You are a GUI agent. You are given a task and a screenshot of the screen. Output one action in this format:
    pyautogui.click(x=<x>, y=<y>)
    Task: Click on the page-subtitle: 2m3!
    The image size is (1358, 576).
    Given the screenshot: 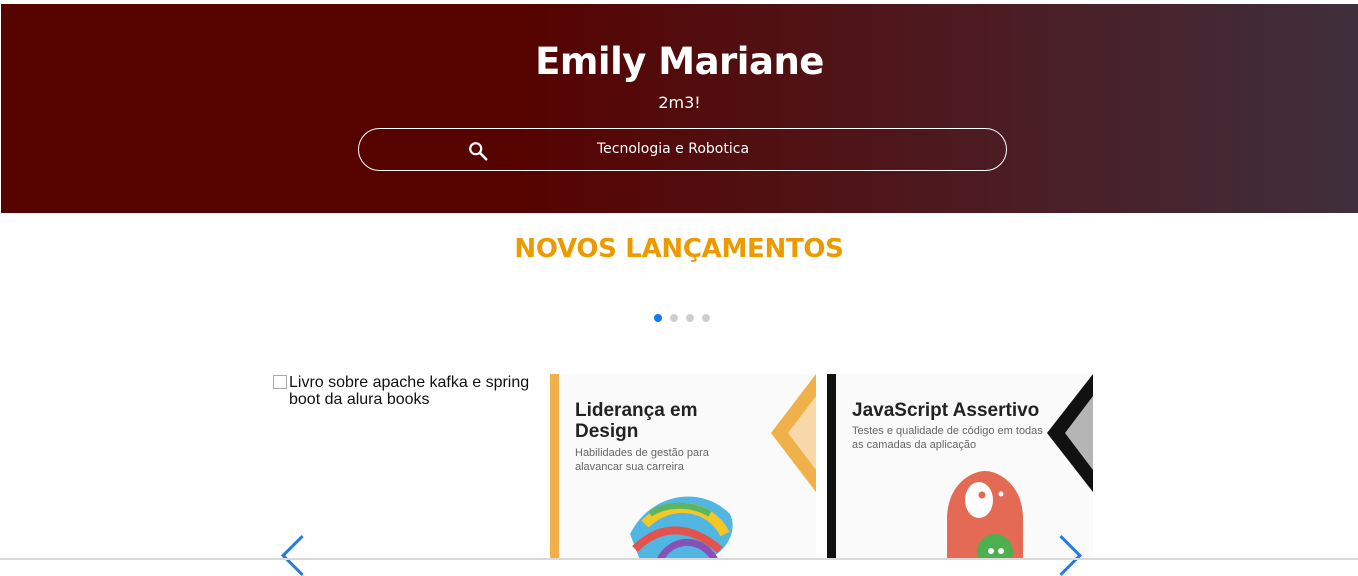 What is the action you would take?
    pyautogui.click(x=679, y=102)
    